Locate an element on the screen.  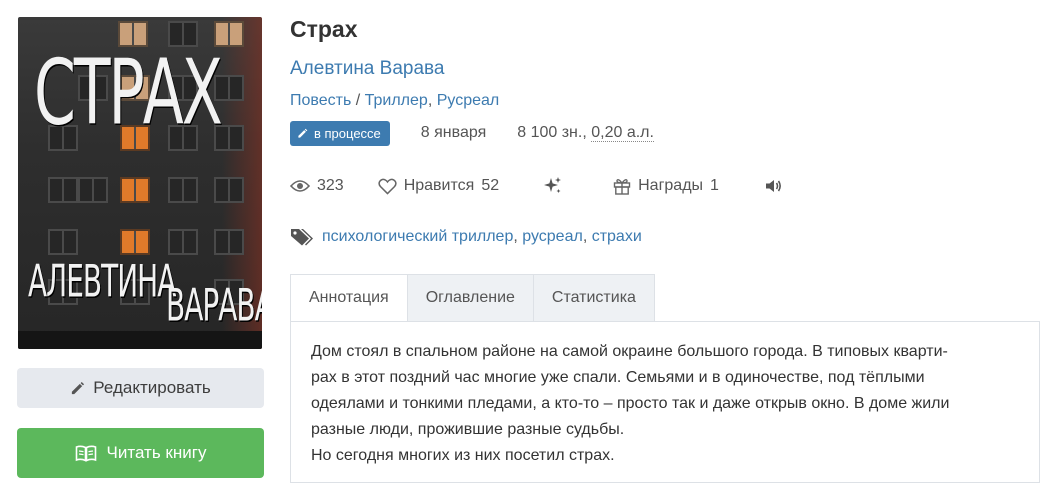
book-meta: в процессе 8 января 8 100 зн., 0,20 а.л. is located at coordinates (472, 133).